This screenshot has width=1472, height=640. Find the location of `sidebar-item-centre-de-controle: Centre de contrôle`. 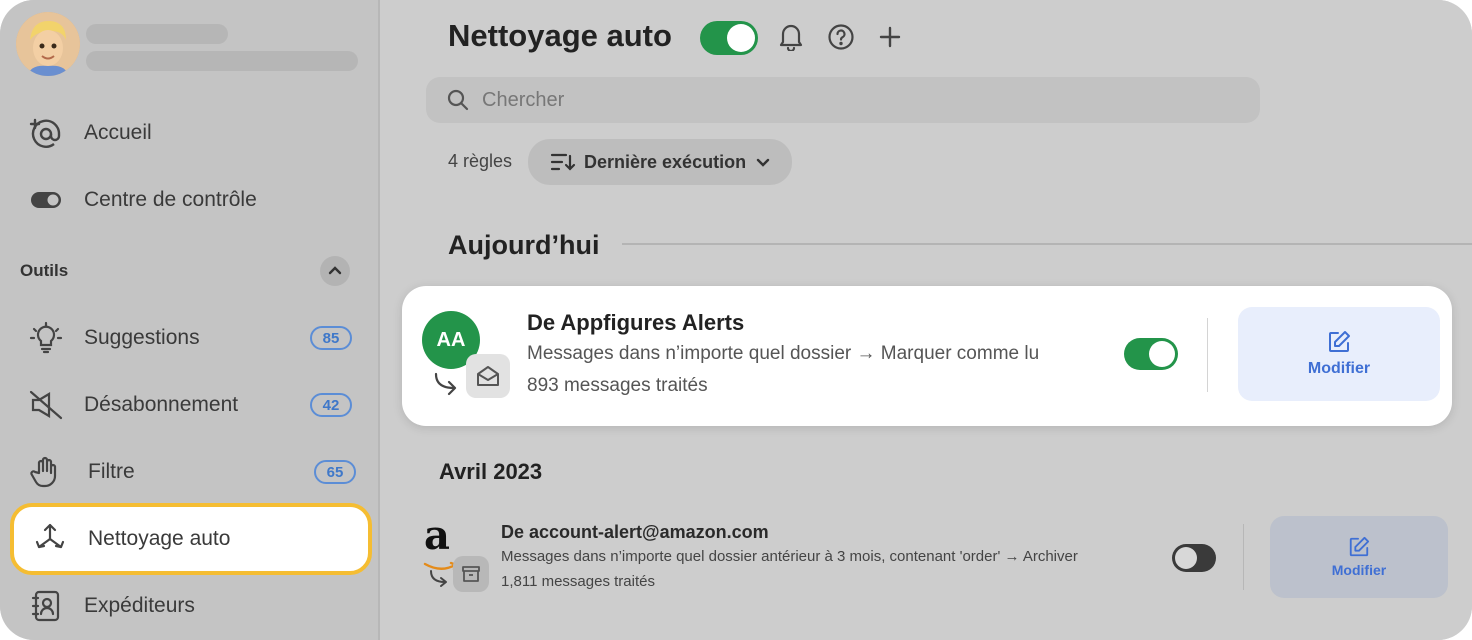

sidebar-item-centre-de-controle: Centre de contrôle is located at coordinates (142, 200).